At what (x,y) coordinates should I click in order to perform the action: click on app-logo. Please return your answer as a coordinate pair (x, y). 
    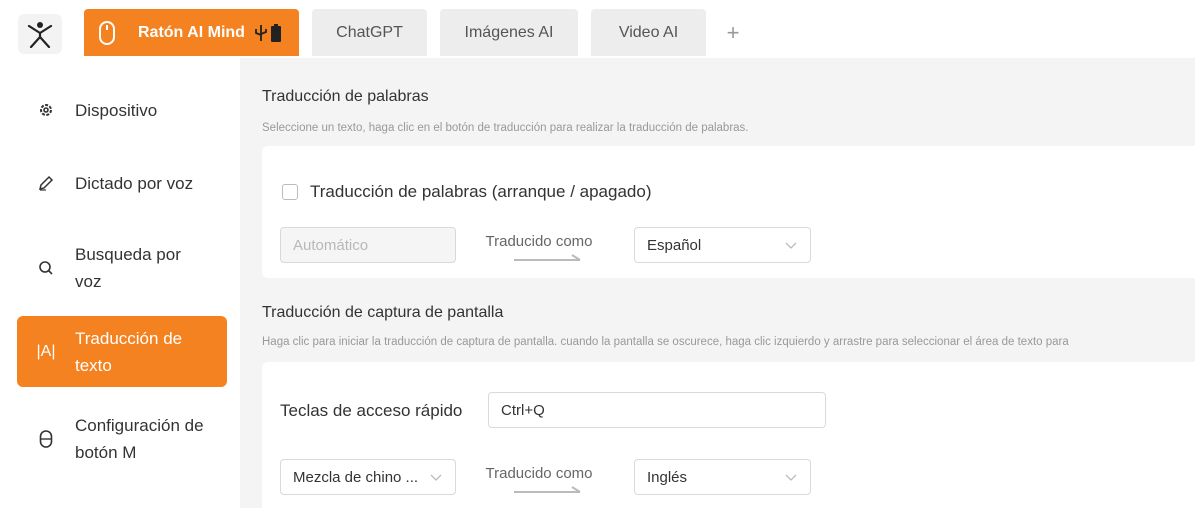
    Looking at the image, I should click on (40, 34).